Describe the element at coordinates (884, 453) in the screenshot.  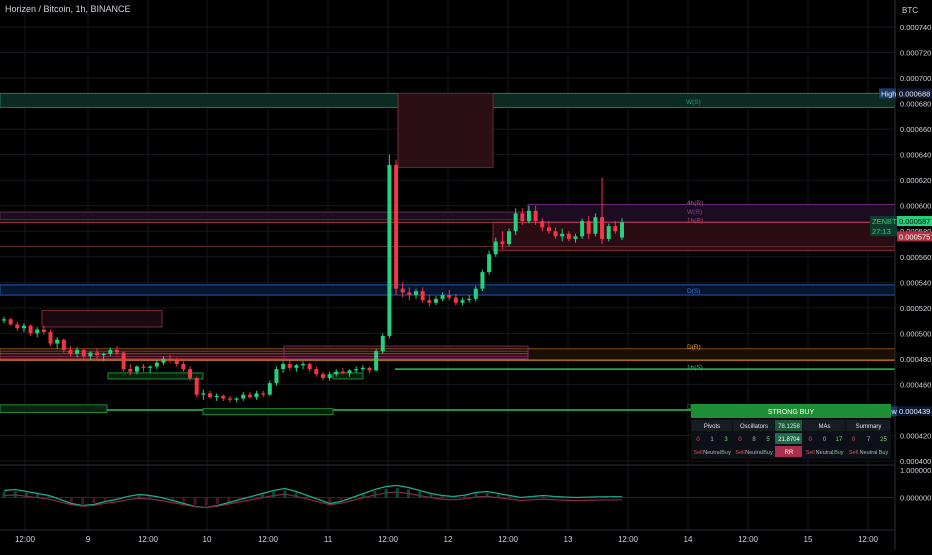
I see `table-label-buy: Buy` at that location.